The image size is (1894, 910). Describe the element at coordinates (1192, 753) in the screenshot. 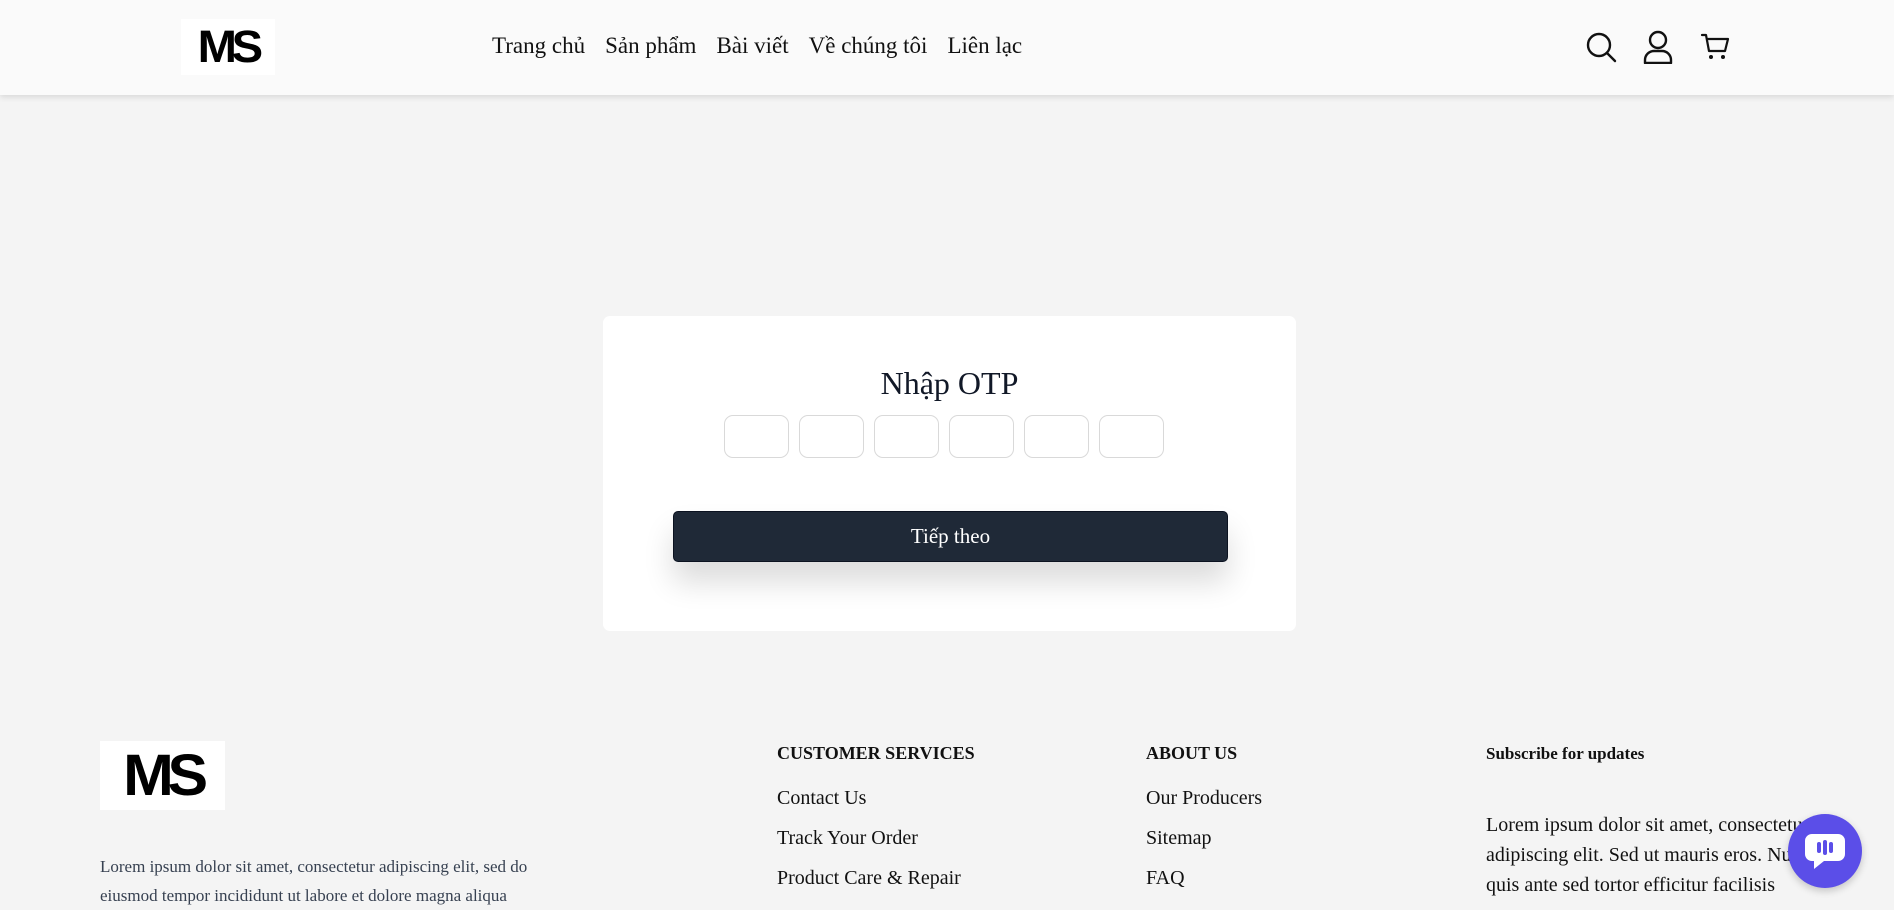

I see `about-us-heading: ABOUT US` at that location.